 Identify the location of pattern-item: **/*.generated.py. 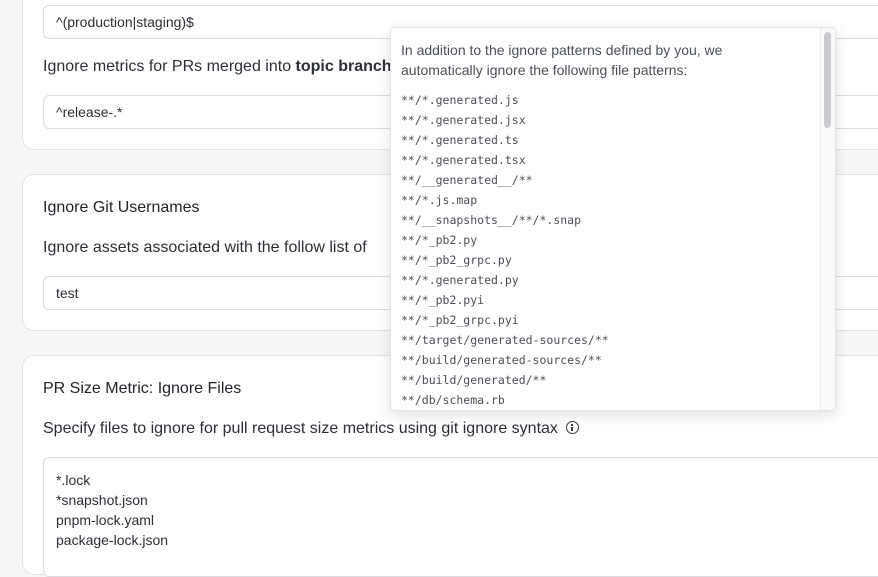
(460, 280).